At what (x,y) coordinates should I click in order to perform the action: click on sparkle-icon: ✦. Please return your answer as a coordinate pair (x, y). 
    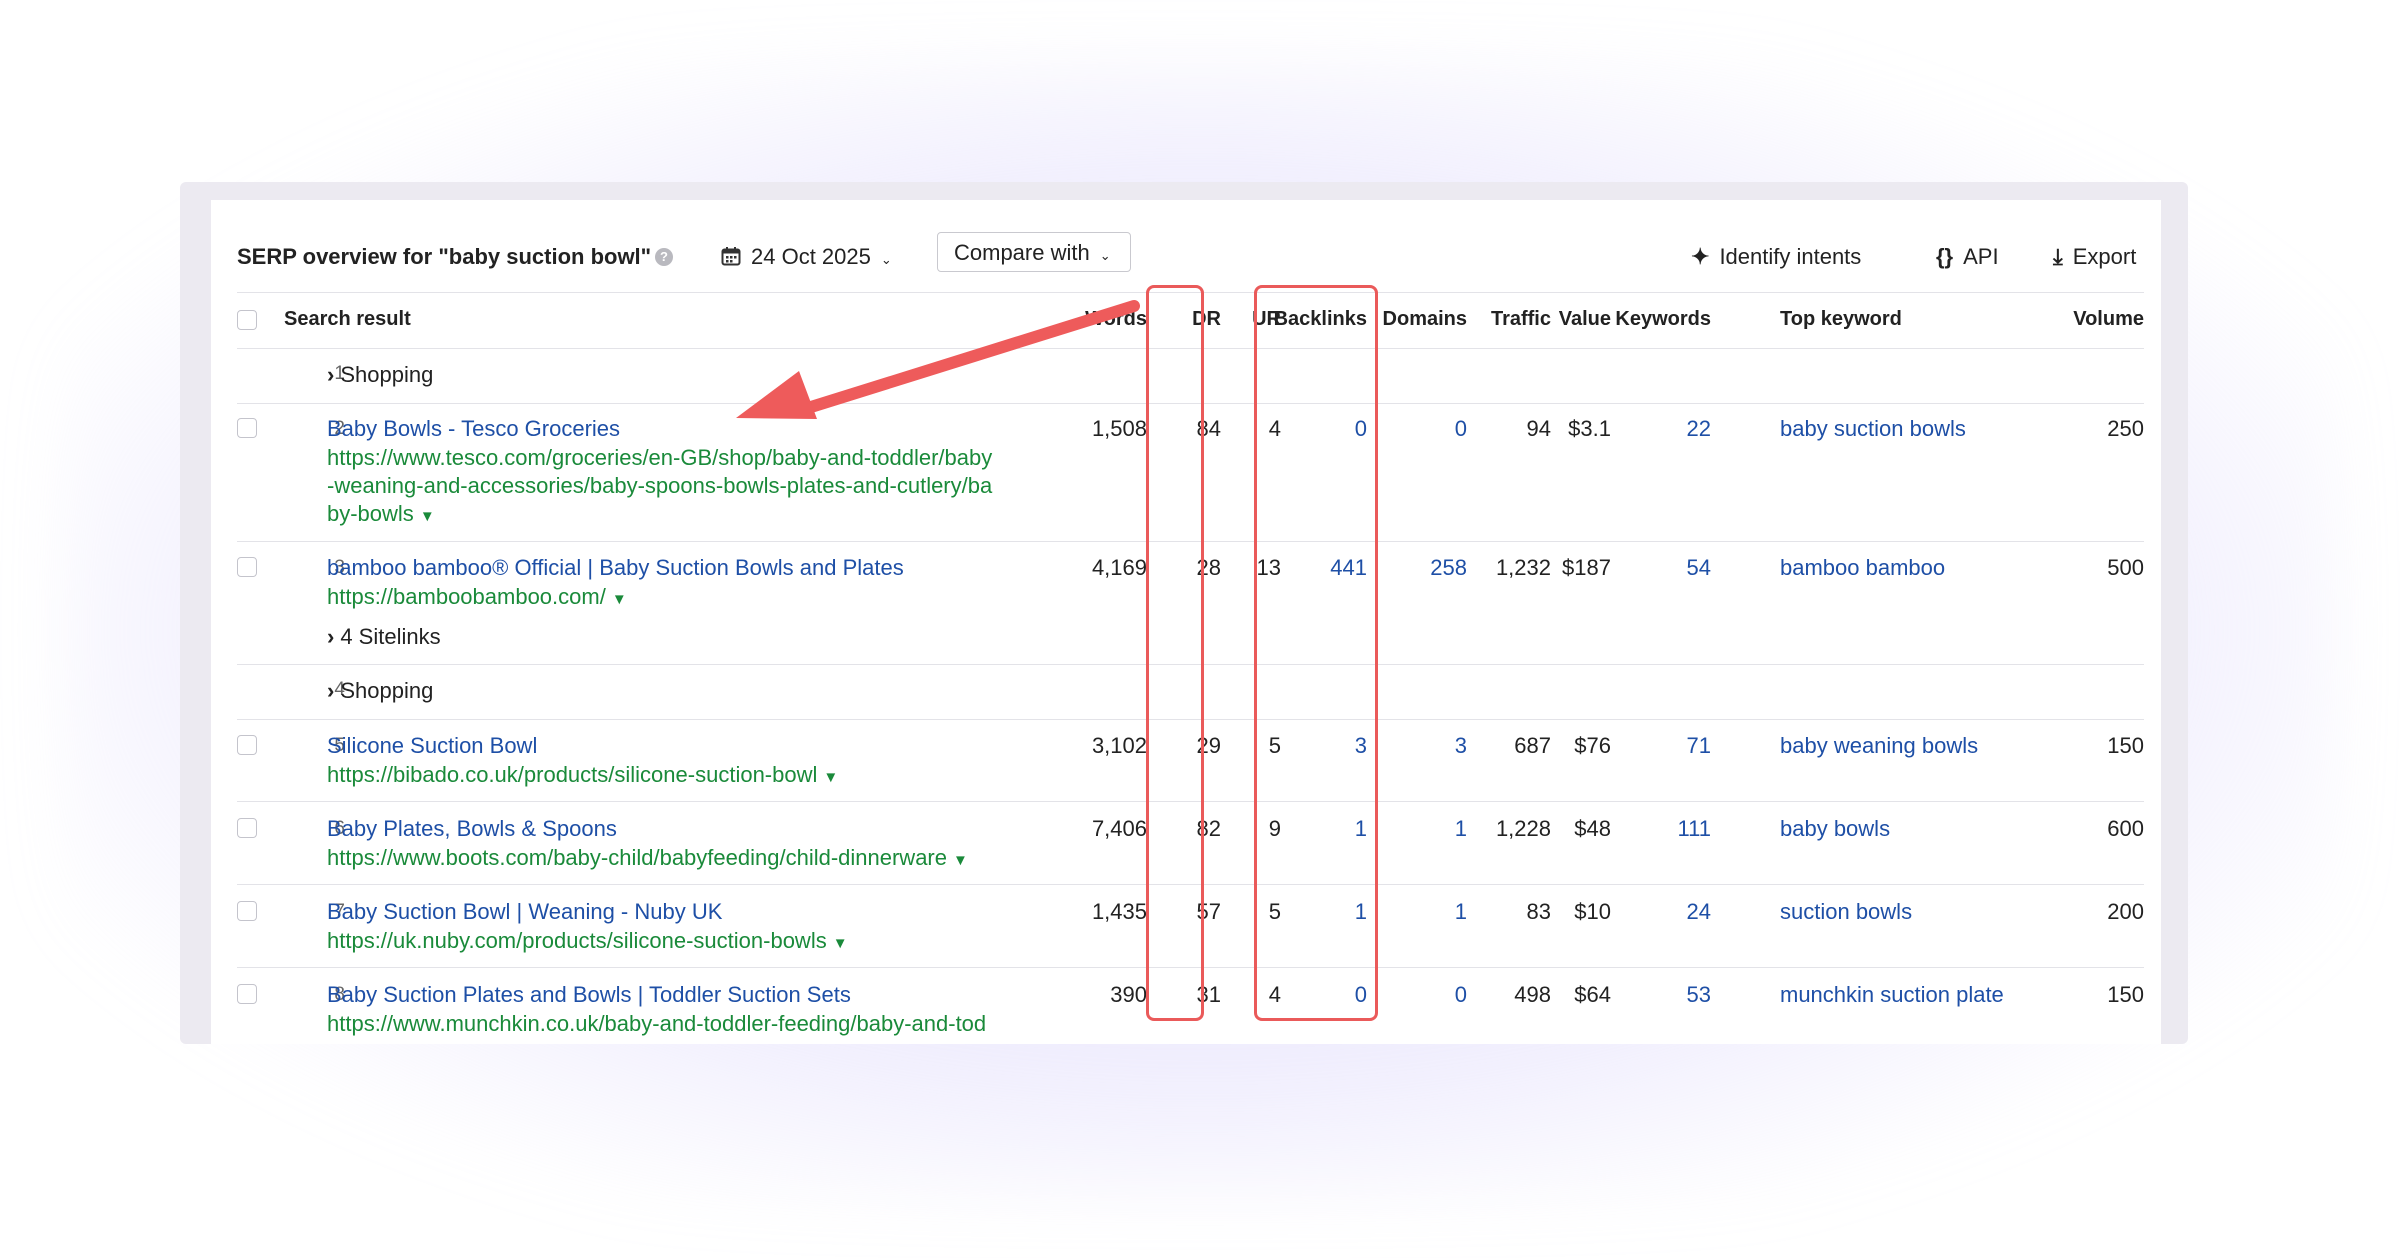
    Looking at the image, I should click on (1700, 256).